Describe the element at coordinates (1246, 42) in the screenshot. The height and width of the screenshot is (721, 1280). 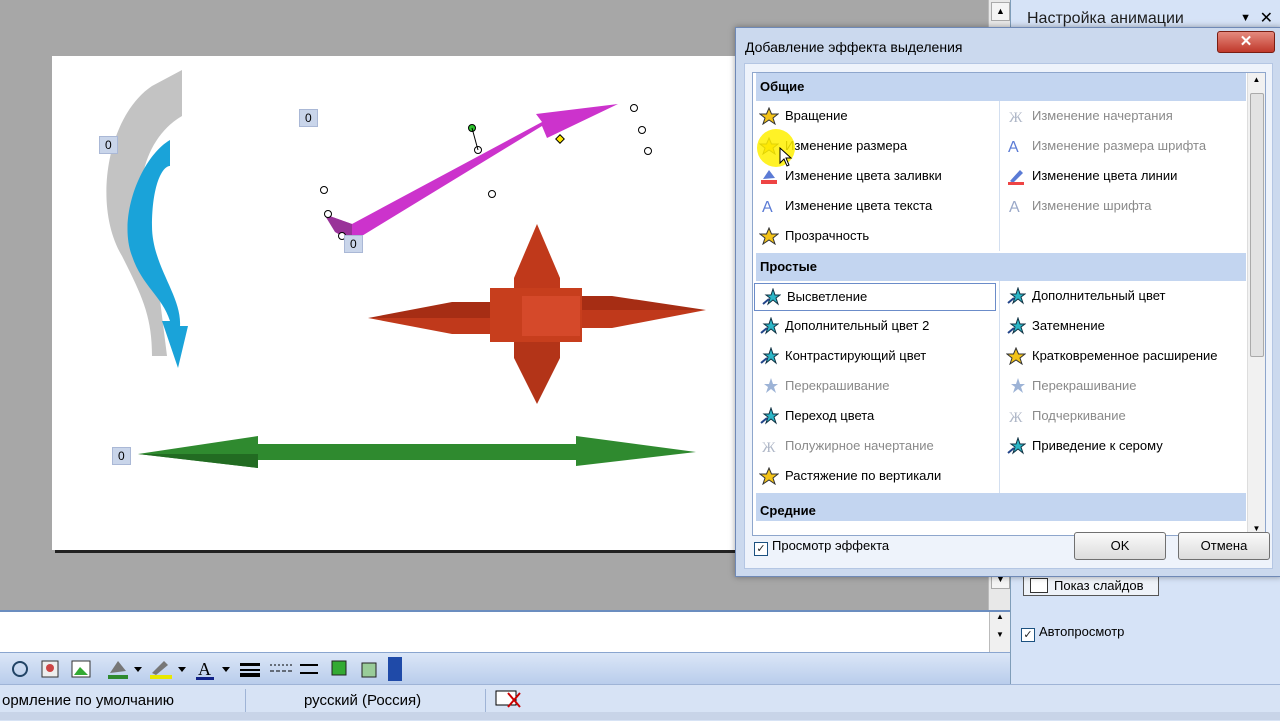
I see `dialog-close-button: ✕` at that location.